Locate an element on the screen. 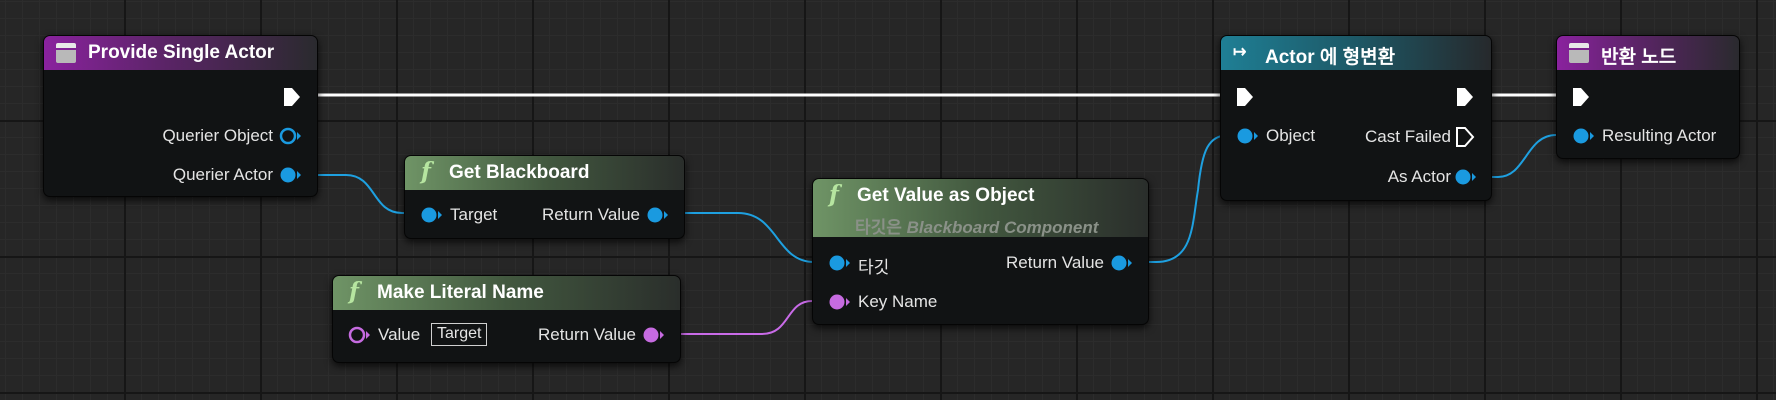 This screenshot has height=400, width=1776. node-title: Get Value as Object is located at coordinates (946, 195).